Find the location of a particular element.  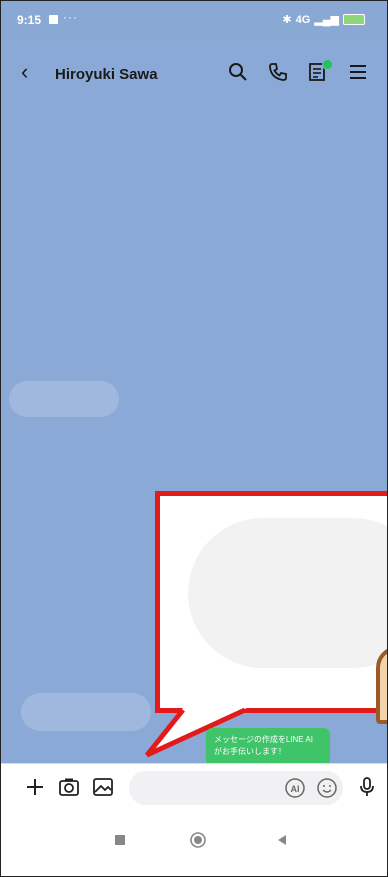

back-nav-icon is located at coordinates (282, 842).